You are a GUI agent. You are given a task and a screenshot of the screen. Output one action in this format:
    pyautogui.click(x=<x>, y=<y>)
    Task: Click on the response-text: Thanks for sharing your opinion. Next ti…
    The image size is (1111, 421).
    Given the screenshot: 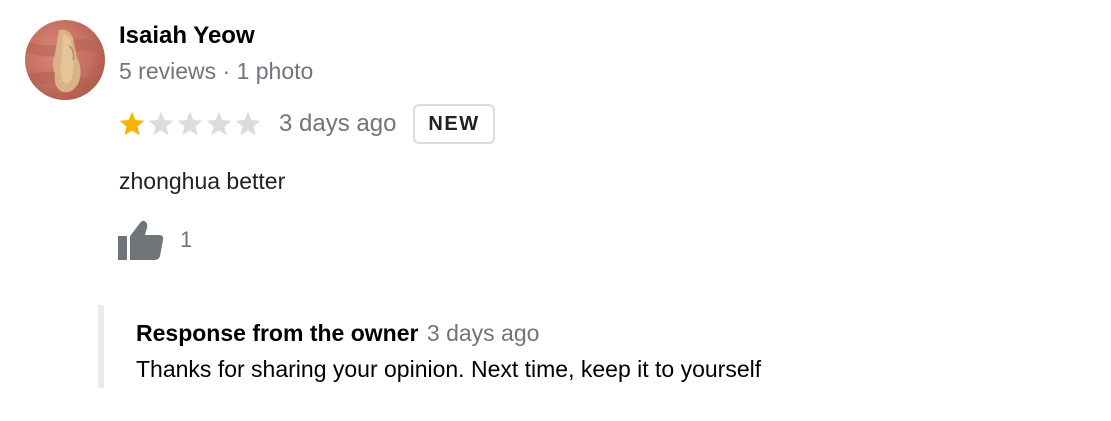 What is the action you would take?
    pyautogui.click(x=449, y=369)
    